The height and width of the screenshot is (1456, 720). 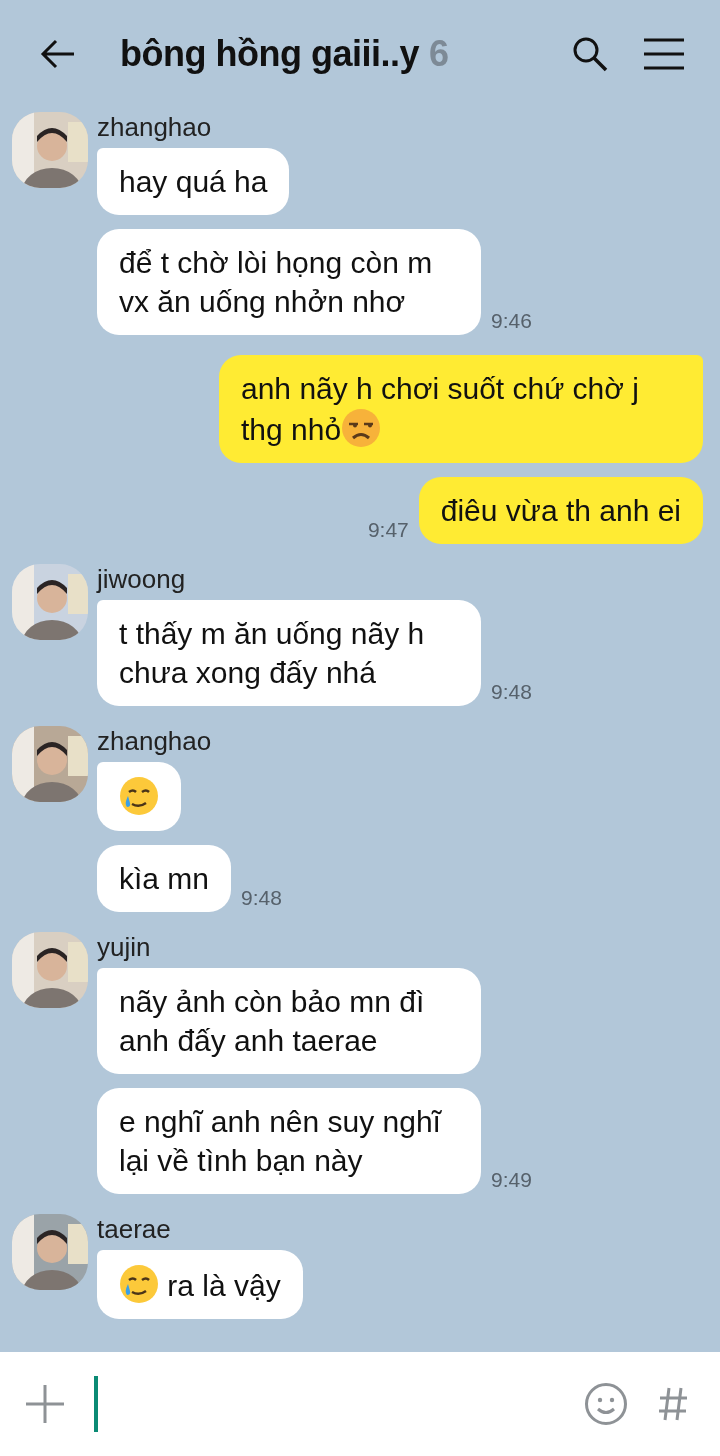 What do you see at coordinates (289, 1141) in the screenshot?
I see `message-bubble: e nghĩ anh nên suy nghĩ lại về tình bạn này` at bounding box center [289, 1141].